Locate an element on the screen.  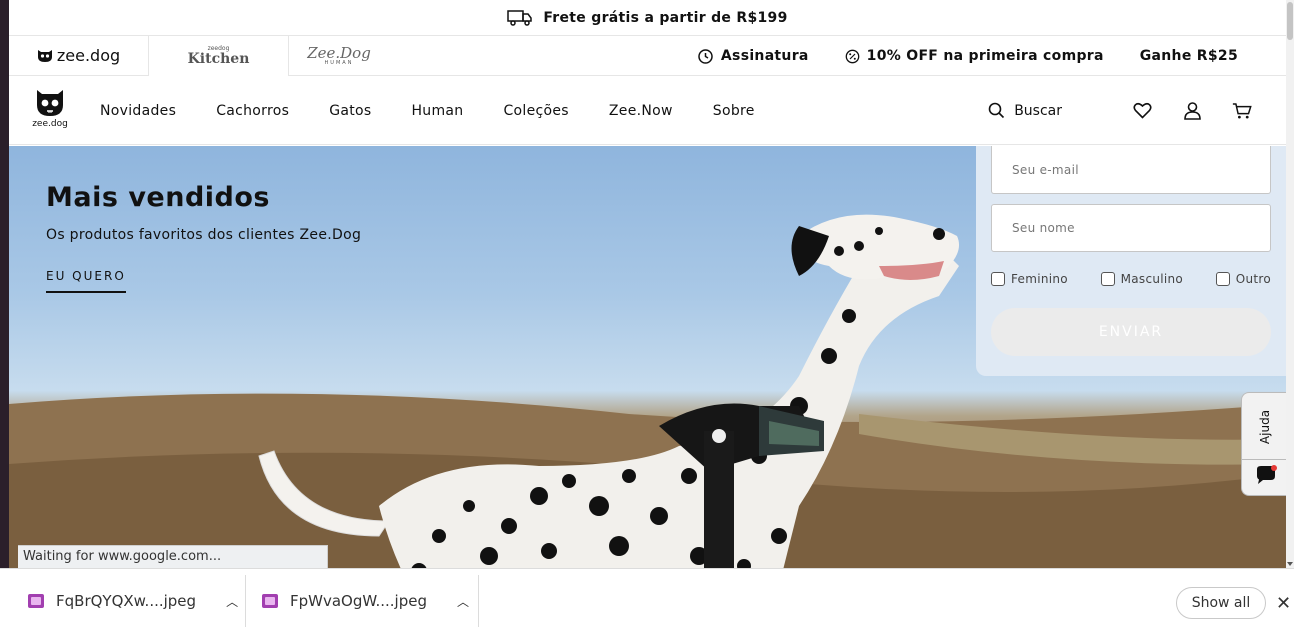
email-field: Seu e-mail is located at coordinates (1131, 170).